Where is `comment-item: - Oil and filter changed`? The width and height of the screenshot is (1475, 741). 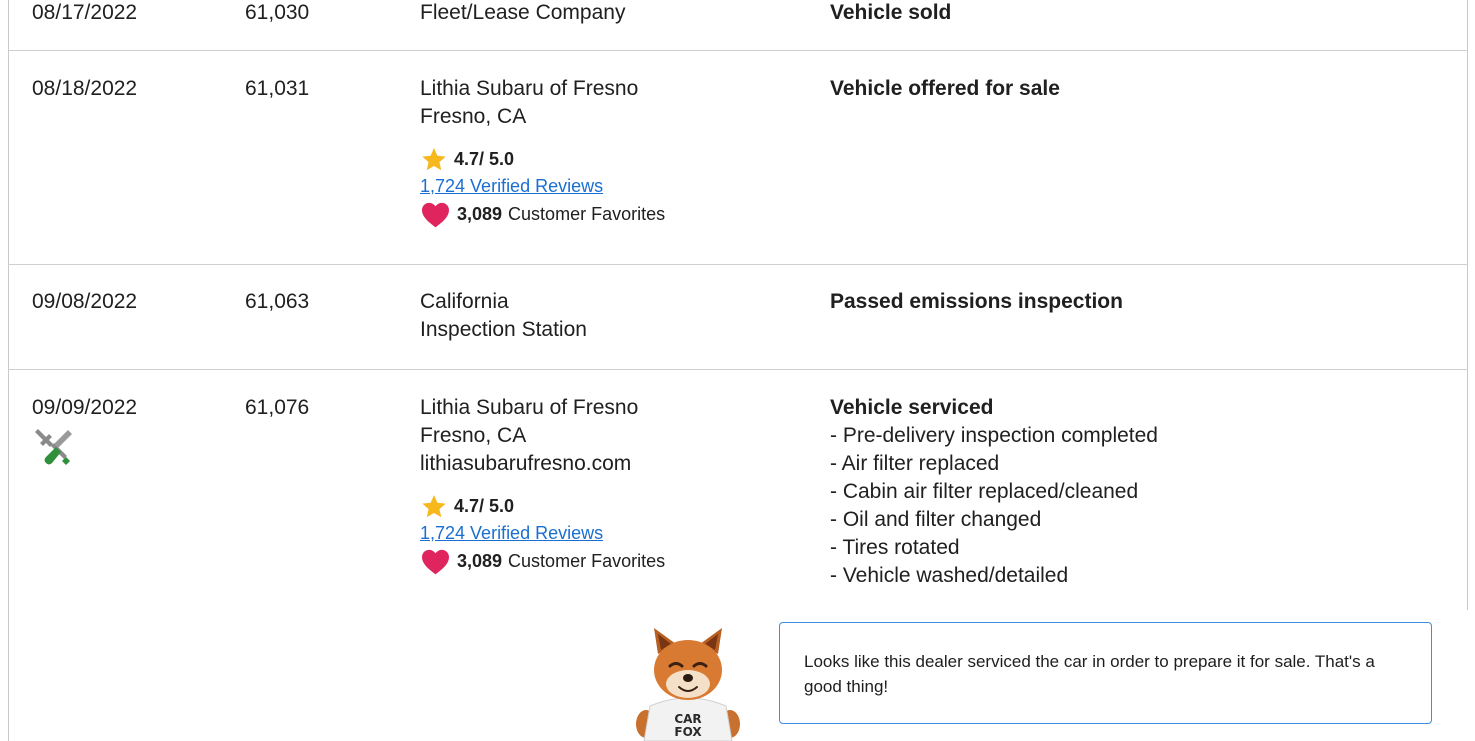
comment-item: - Oil and filter changed is located at coordinates (936, 519).